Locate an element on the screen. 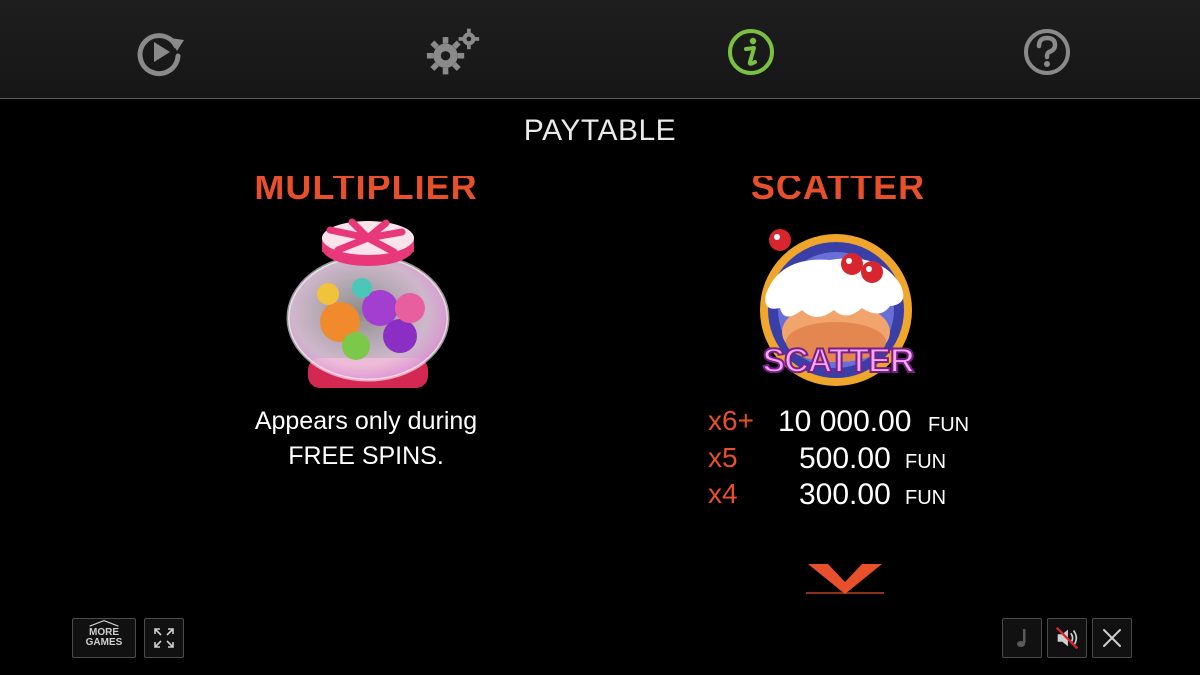 The height and width of the screenshot is (675, 1200). scatter-title: SCATTER is located at coordinates (838, 191).